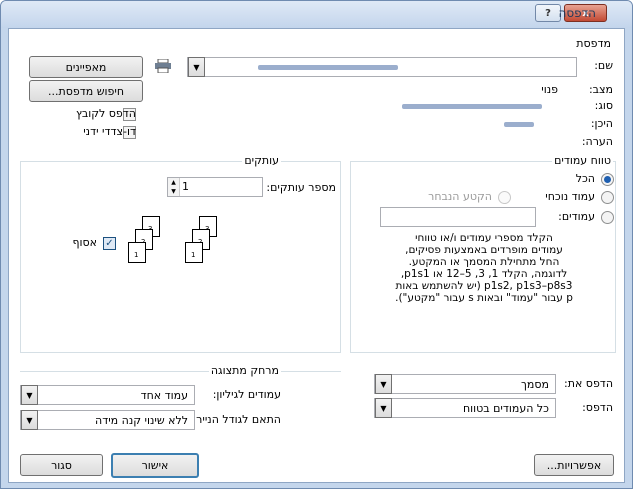  Describe the element at coordinates (597, 407) in the screenshot. I see `print-label: הדפס:` at that location.